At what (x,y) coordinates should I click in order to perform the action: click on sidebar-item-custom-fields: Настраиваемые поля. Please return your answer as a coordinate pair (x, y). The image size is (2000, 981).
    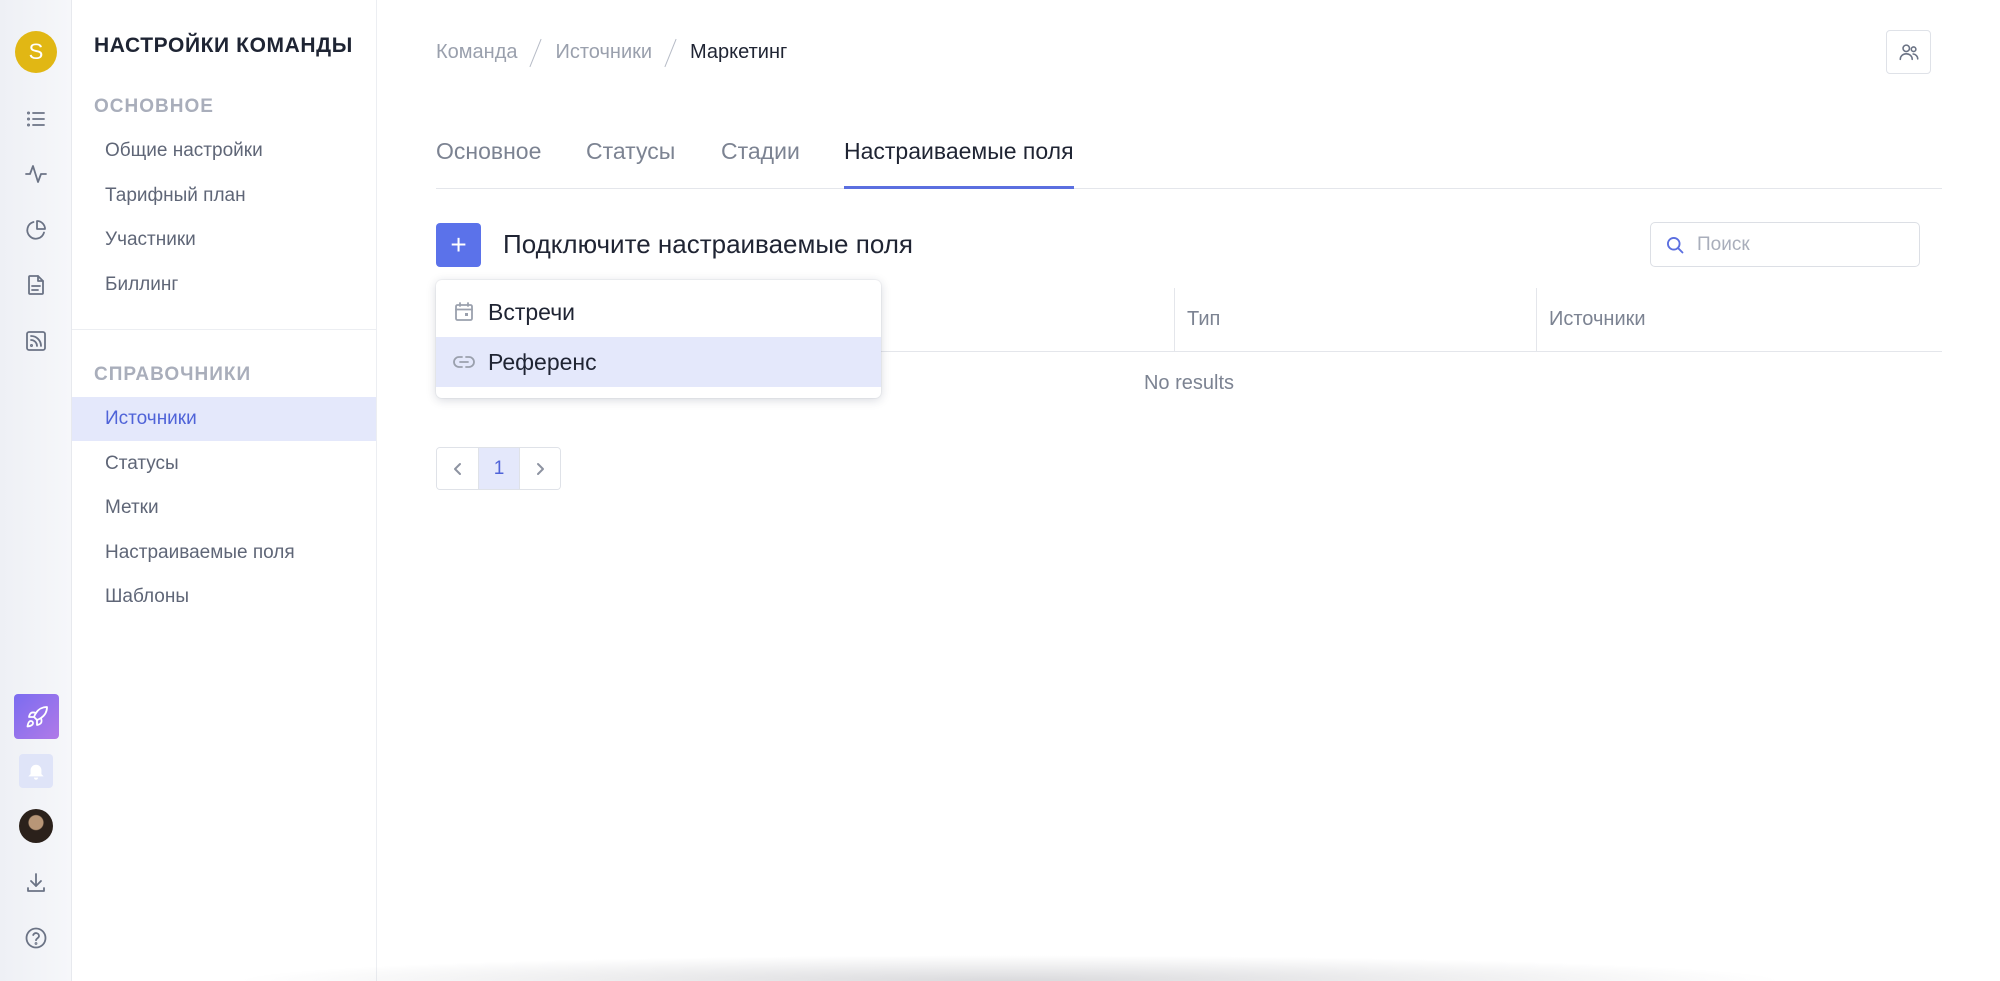
    Looking at the image, I should click on (224, 553).